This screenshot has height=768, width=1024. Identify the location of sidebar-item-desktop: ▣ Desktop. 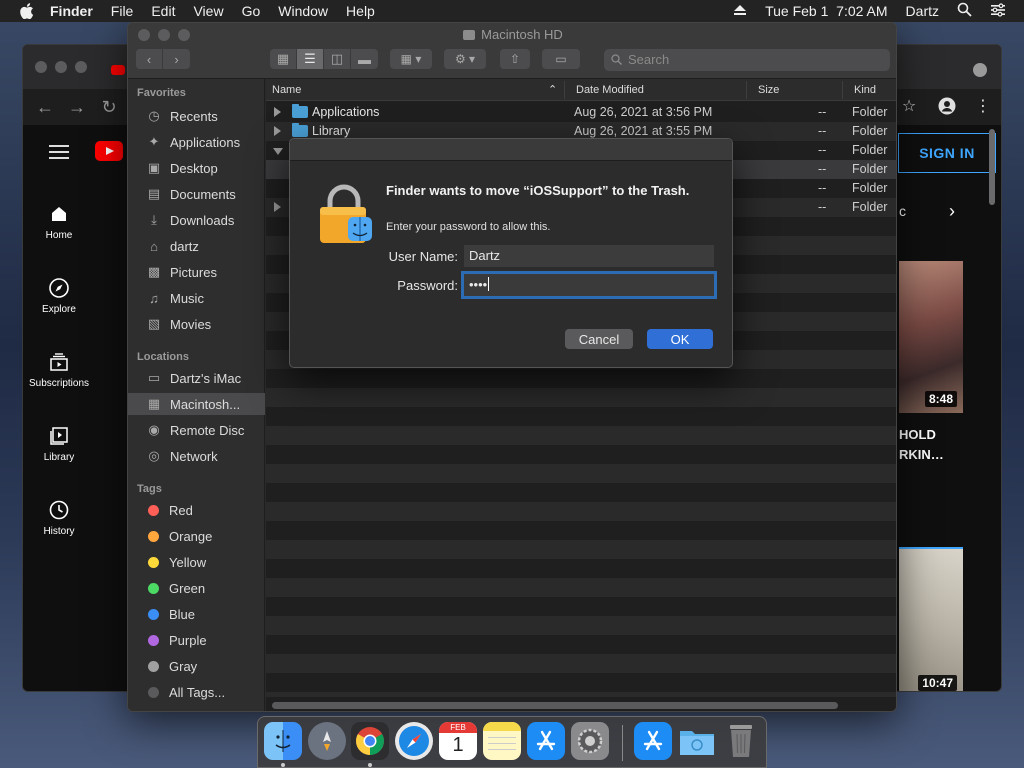
(196, 168).